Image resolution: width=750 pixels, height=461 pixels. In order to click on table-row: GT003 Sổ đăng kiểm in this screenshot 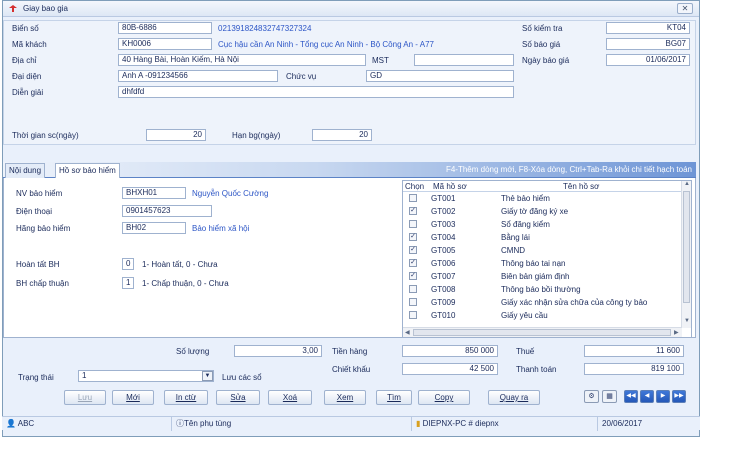, I will do `click(542, 224)`.